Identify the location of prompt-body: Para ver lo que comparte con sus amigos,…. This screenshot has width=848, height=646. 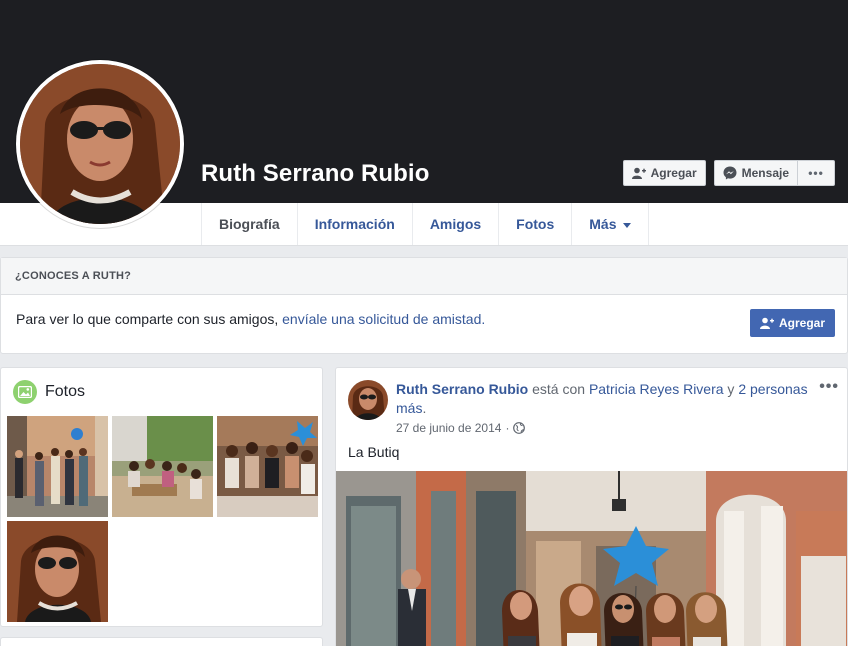
(424, 319).